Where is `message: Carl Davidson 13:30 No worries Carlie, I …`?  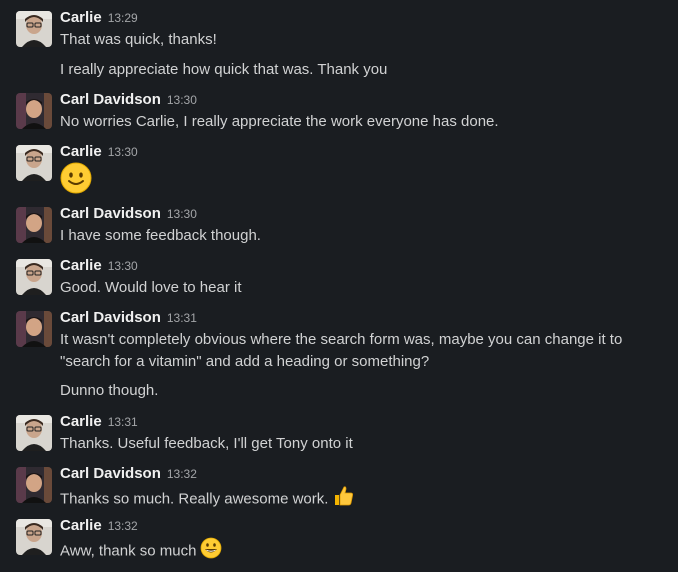 message: Carl Davidson 13:30 No worries Carlie, I … is located at coordinates (339, 108).